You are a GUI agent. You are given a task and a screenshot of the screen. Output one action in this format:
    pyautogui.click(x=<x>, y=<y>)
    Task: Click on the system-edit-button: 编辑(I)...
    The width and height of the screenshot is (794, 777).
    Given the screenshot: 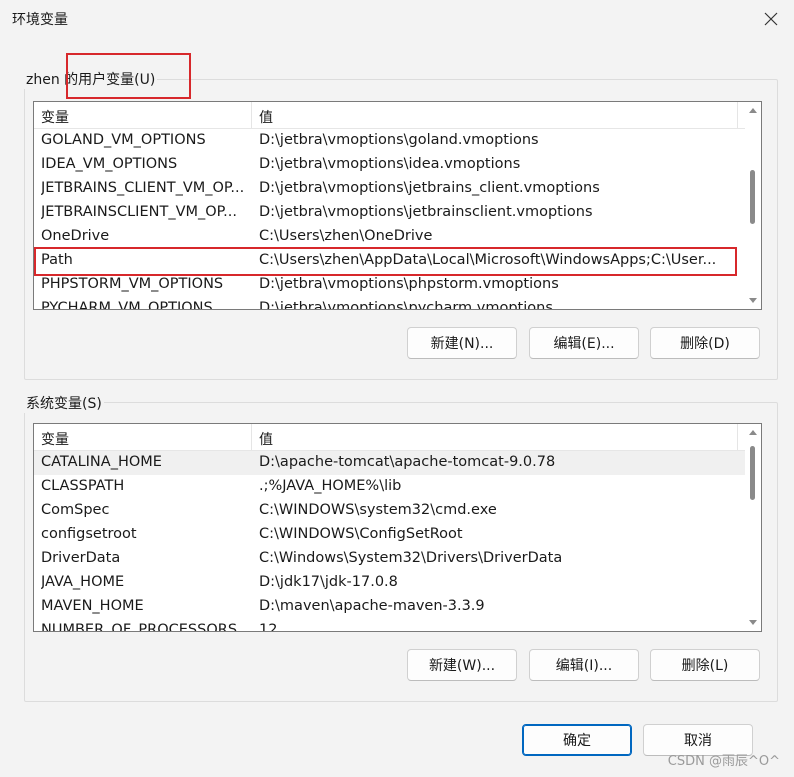 What is the action you would take?
    pyautogui.click(x=584, y=665)
    